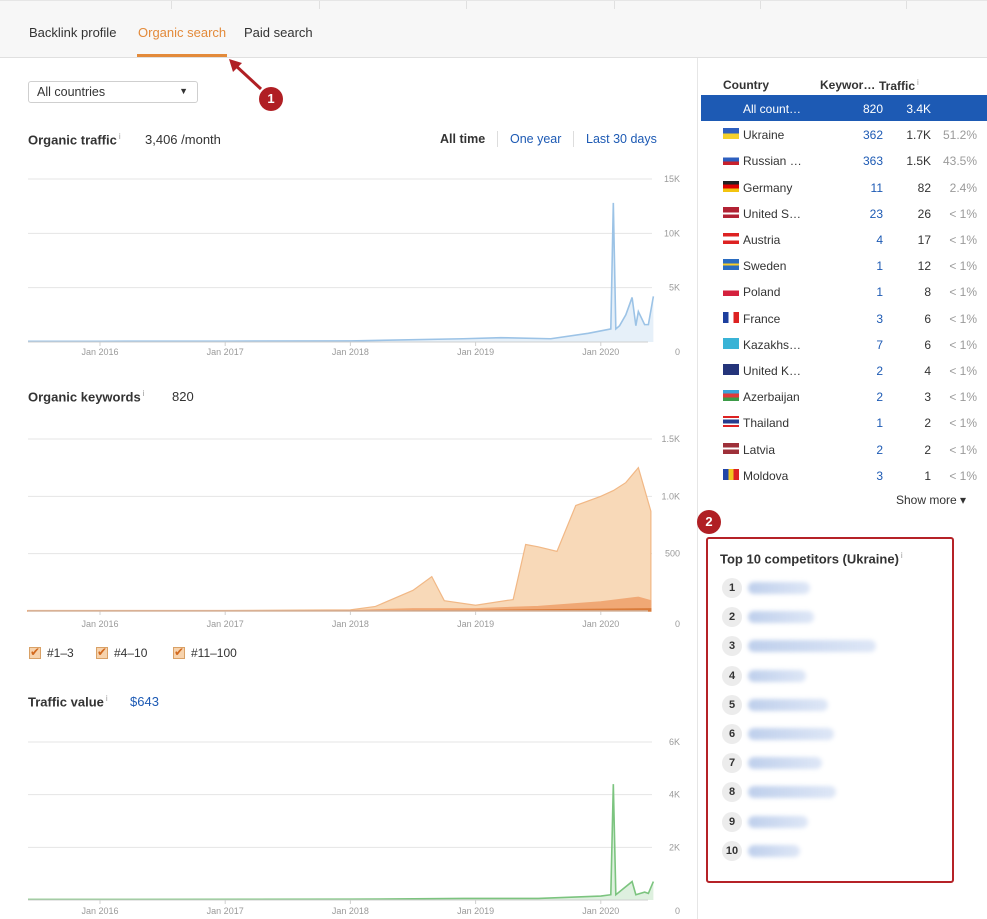  What do you see at coordinates (844, 134) in the screenshot?
I see `country-row: Ukraine 362 1.7K 51.2%` at bounding box center [844, 134].